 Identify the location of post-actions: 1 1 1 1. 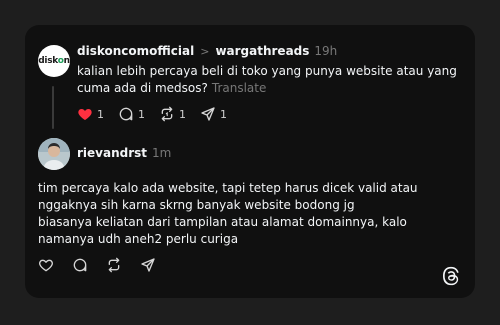
(159, 114).